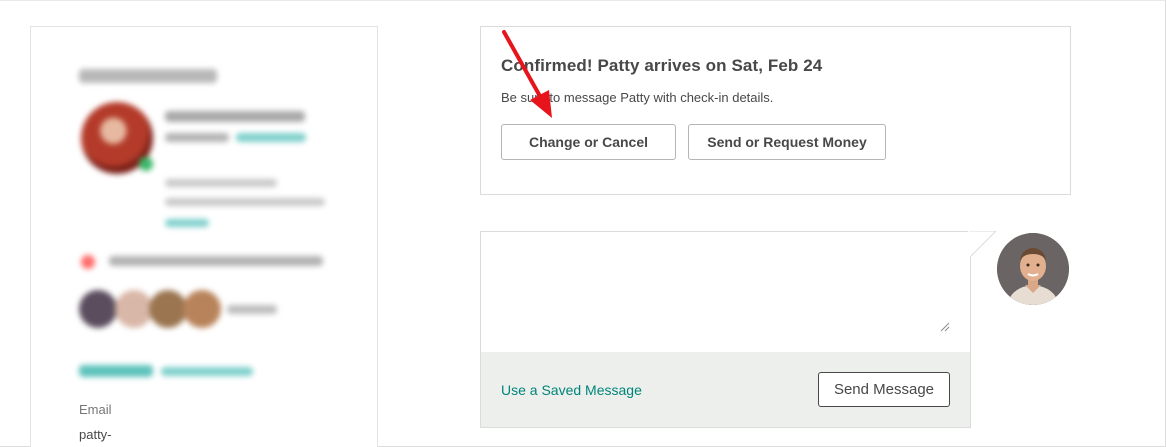 Image resolution: width=1166 pixels, height=447 pixels. What do you see at coordinates (146, 164) in the screenshot?
I see `verified-badge-icon` at bounding box center [146, 164].